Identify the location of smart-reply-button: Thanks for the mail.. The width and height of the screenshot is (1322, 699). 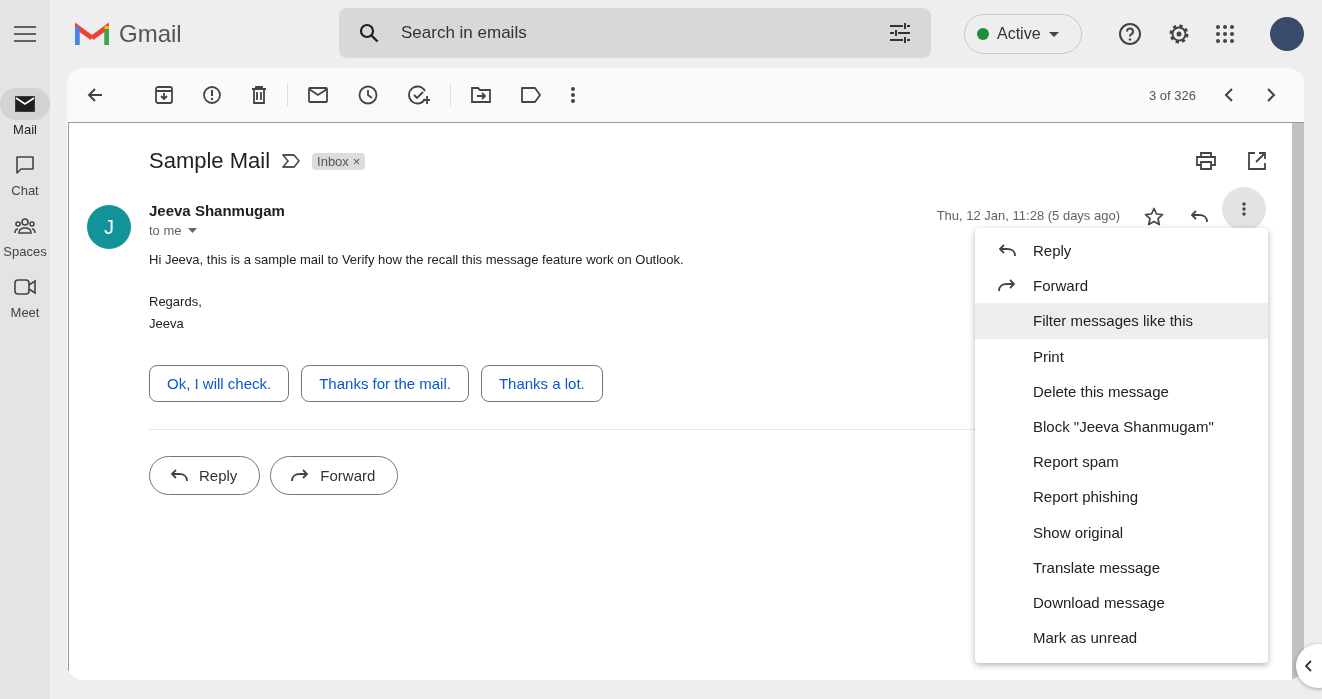
(385, 383).